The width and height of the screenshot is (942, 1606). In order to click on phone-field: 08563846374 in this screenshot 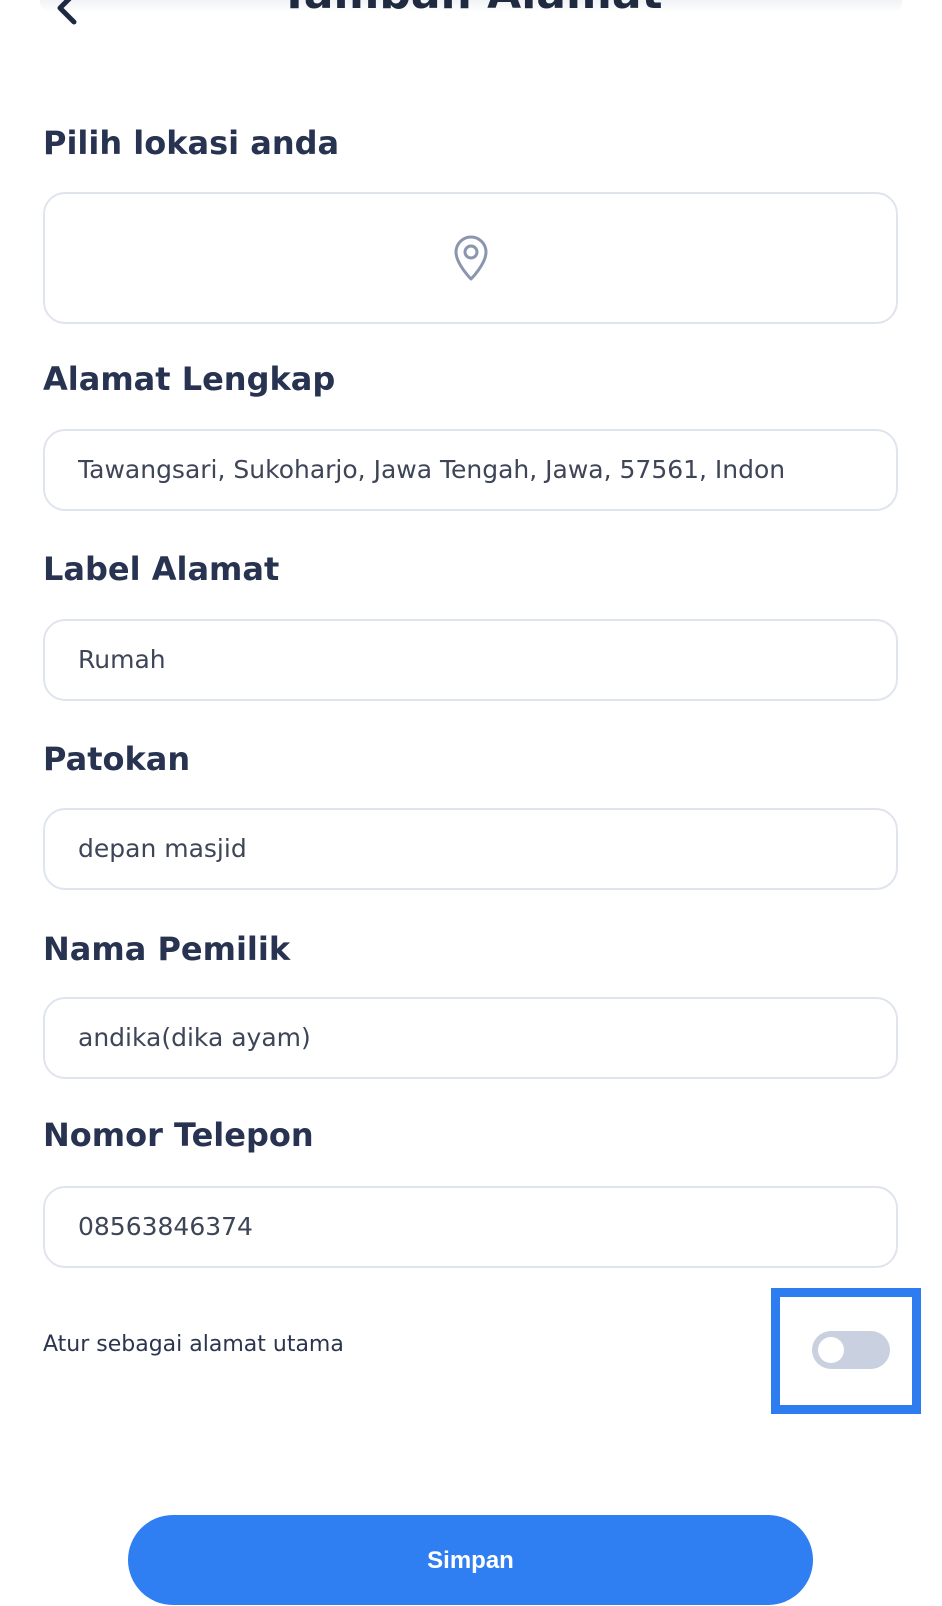, I will do `click(470, 1227)`.